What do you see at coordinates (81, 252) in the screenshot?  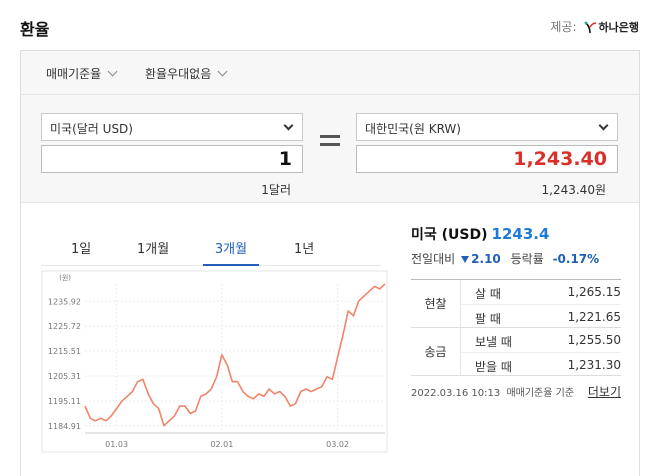 I see `tab-1day: 1일` at bounding box center [81, 252].